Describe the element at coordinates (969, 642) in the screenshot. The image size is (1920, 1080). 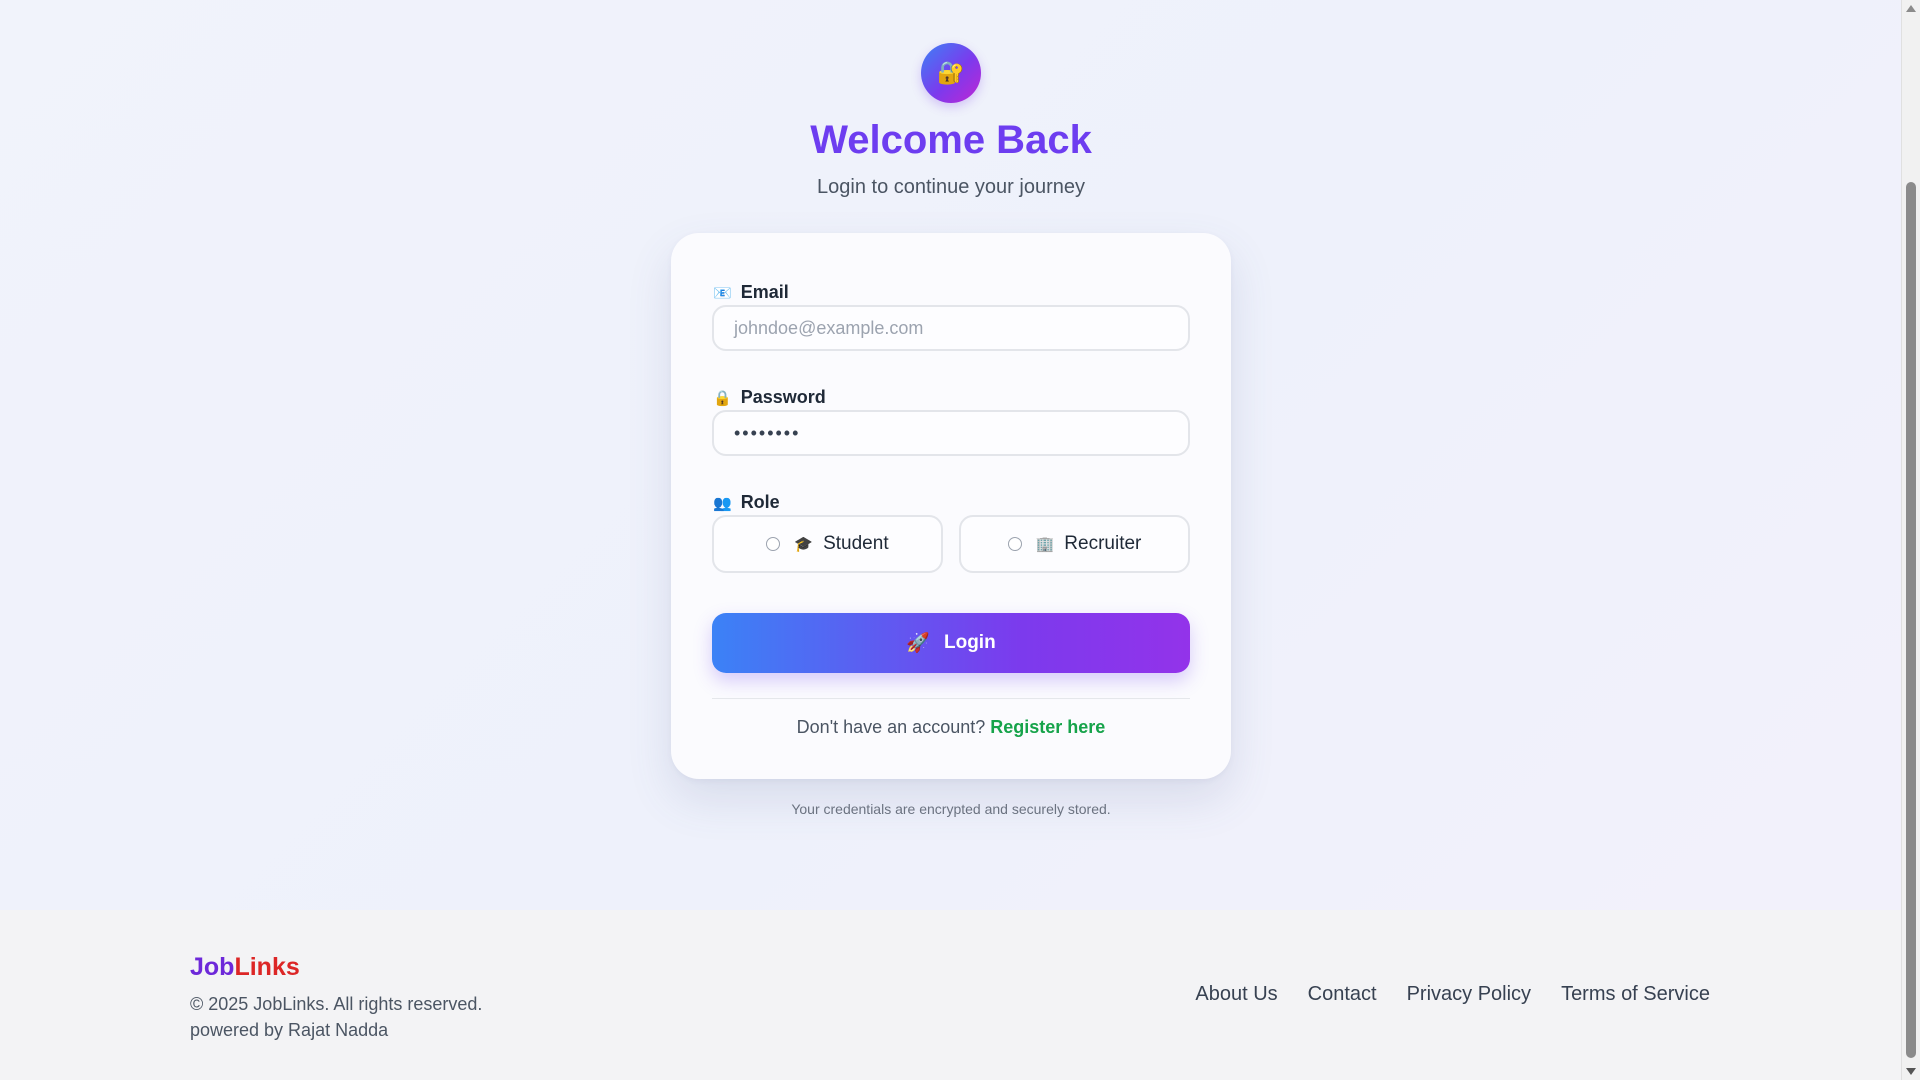
I see `login-button-label: Login` at that location.